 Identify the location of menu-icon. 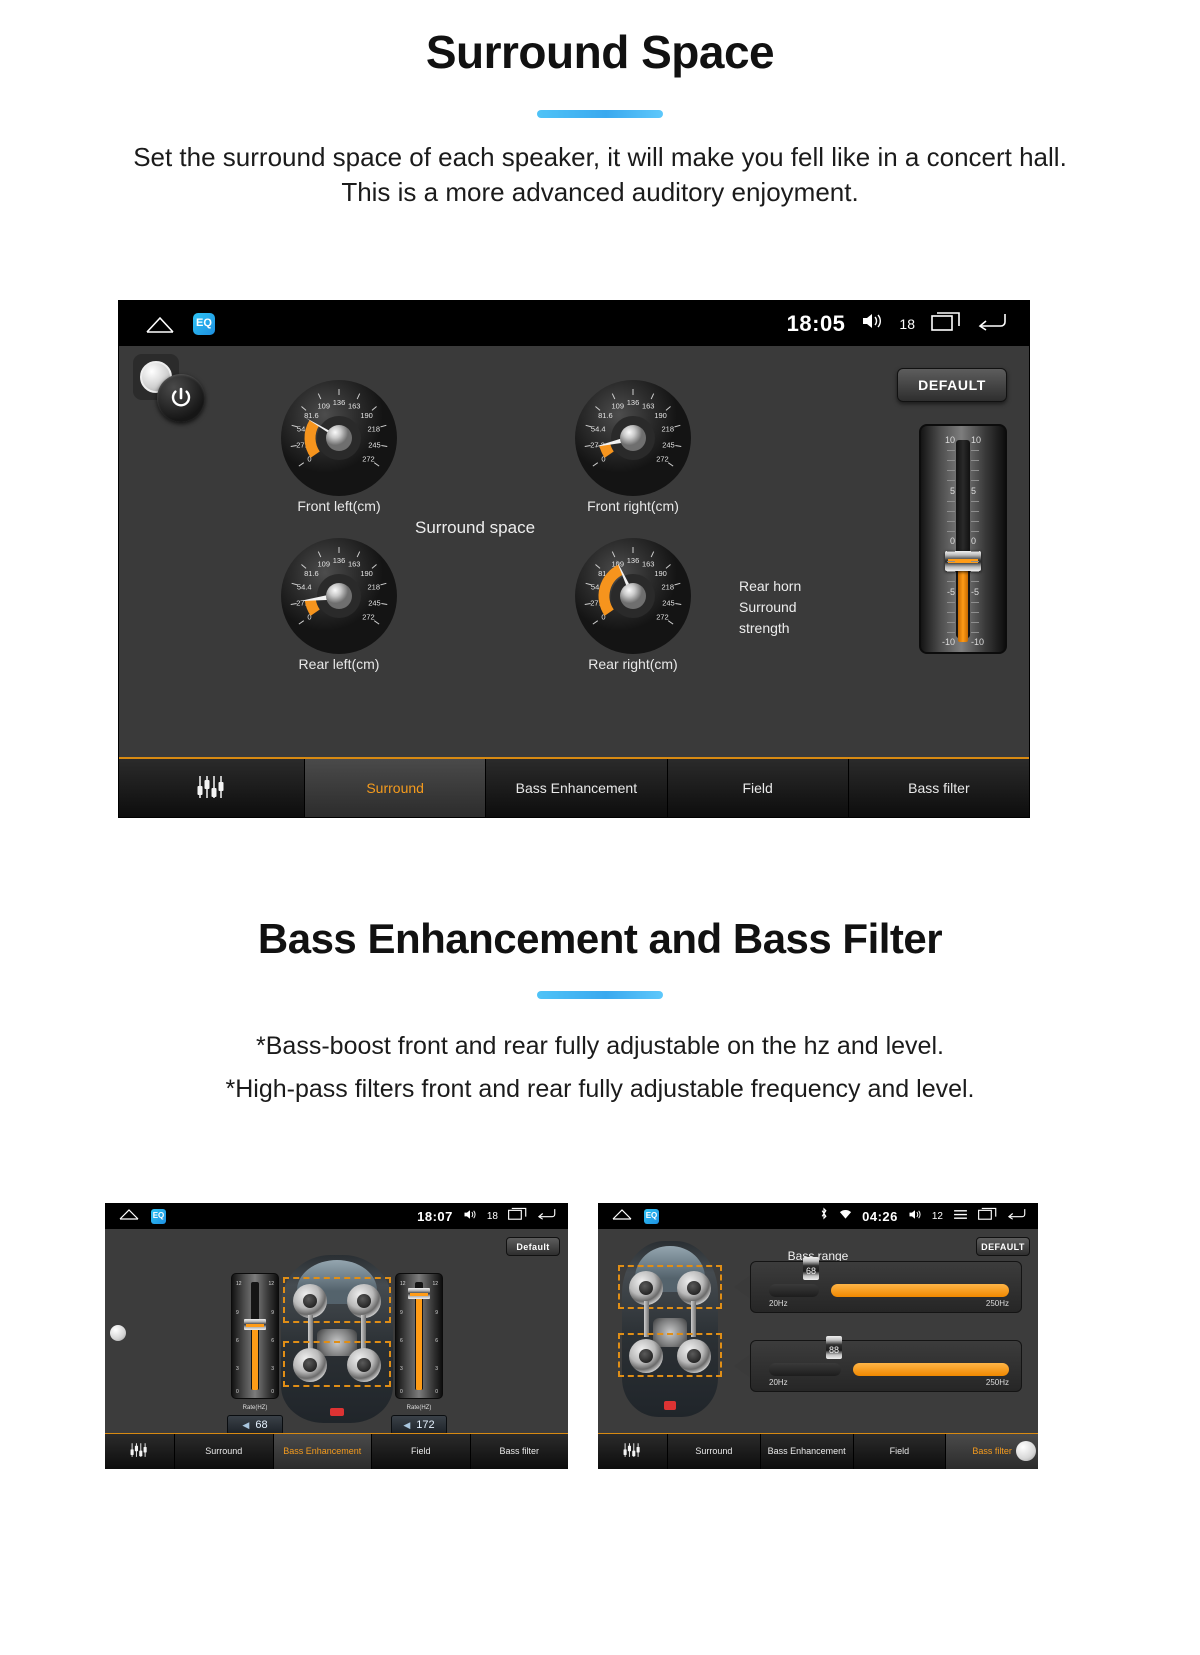
(960, 1216).